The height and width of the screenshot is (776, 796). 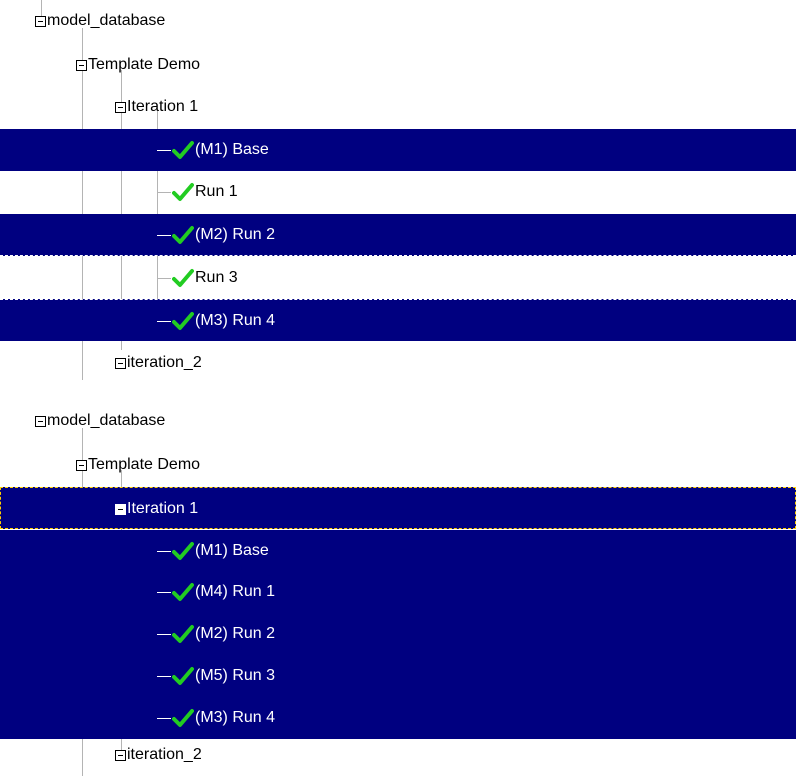 I want to click on tree-node-run: (M5) Run 3, so click(x=398, y=676).